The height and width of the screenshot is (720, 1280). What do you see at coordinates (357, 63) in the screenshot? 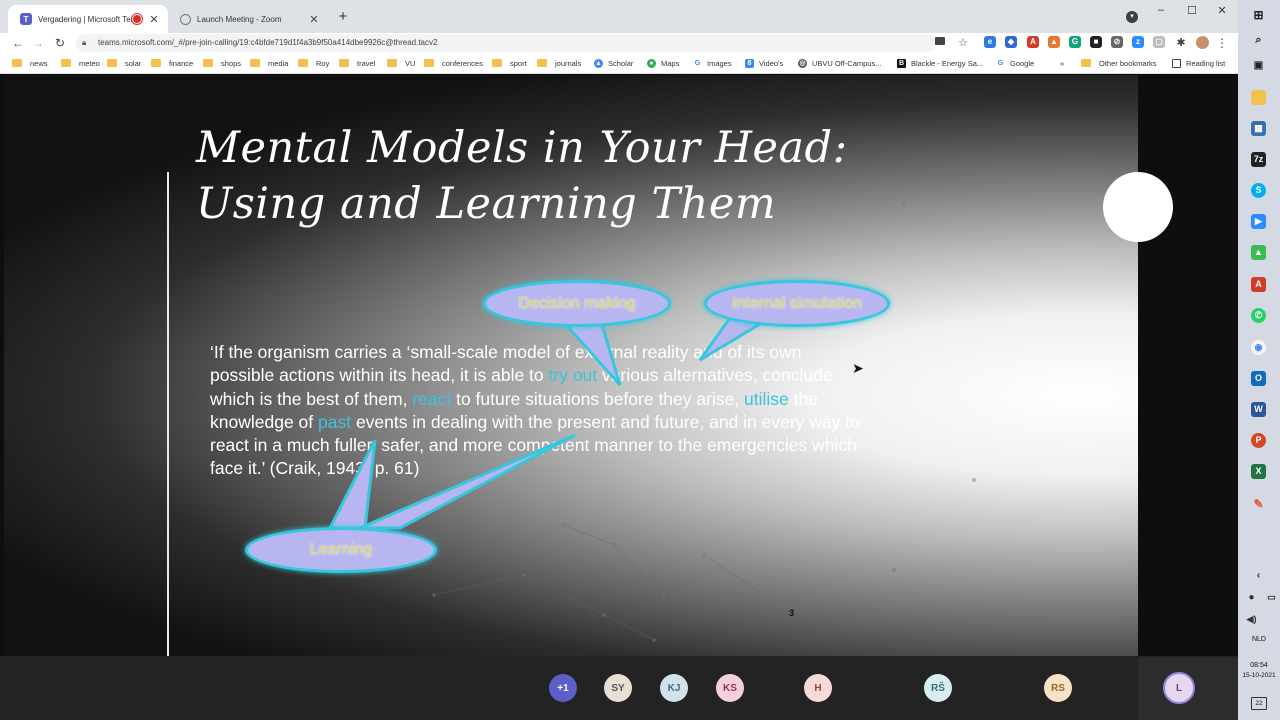
I see `bookmark-travel: travel` at bounding box center [357, 63].